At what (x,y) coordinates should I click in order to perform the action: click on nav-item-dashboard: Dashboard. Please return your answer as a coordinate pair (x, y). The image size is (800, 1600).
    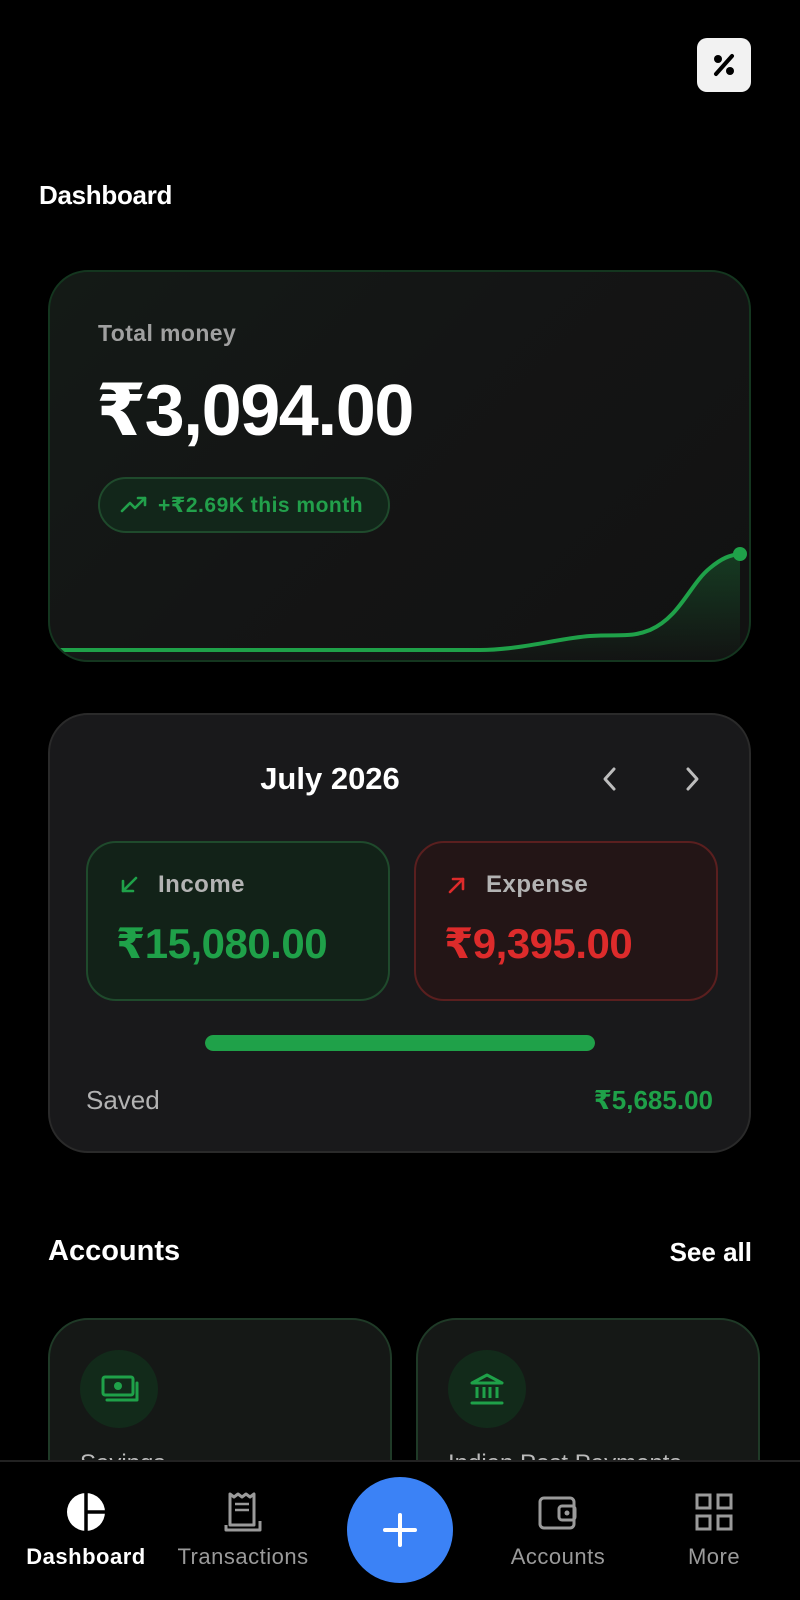
    Looking at the image, I should click on (86, 1531).